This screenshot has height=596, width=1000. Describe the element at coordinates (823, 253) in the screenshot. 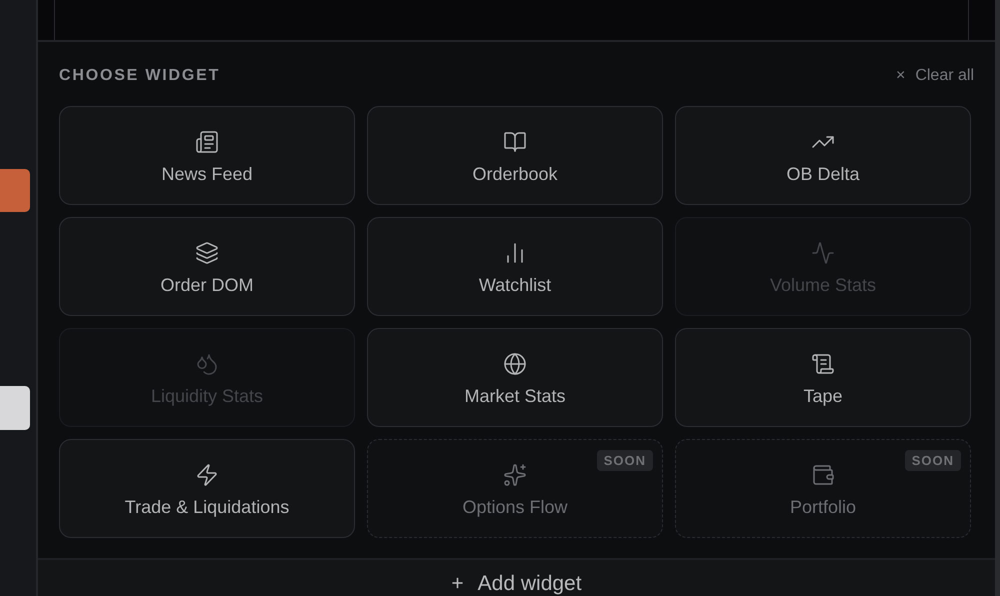

I see `pulse-icon` at that location.